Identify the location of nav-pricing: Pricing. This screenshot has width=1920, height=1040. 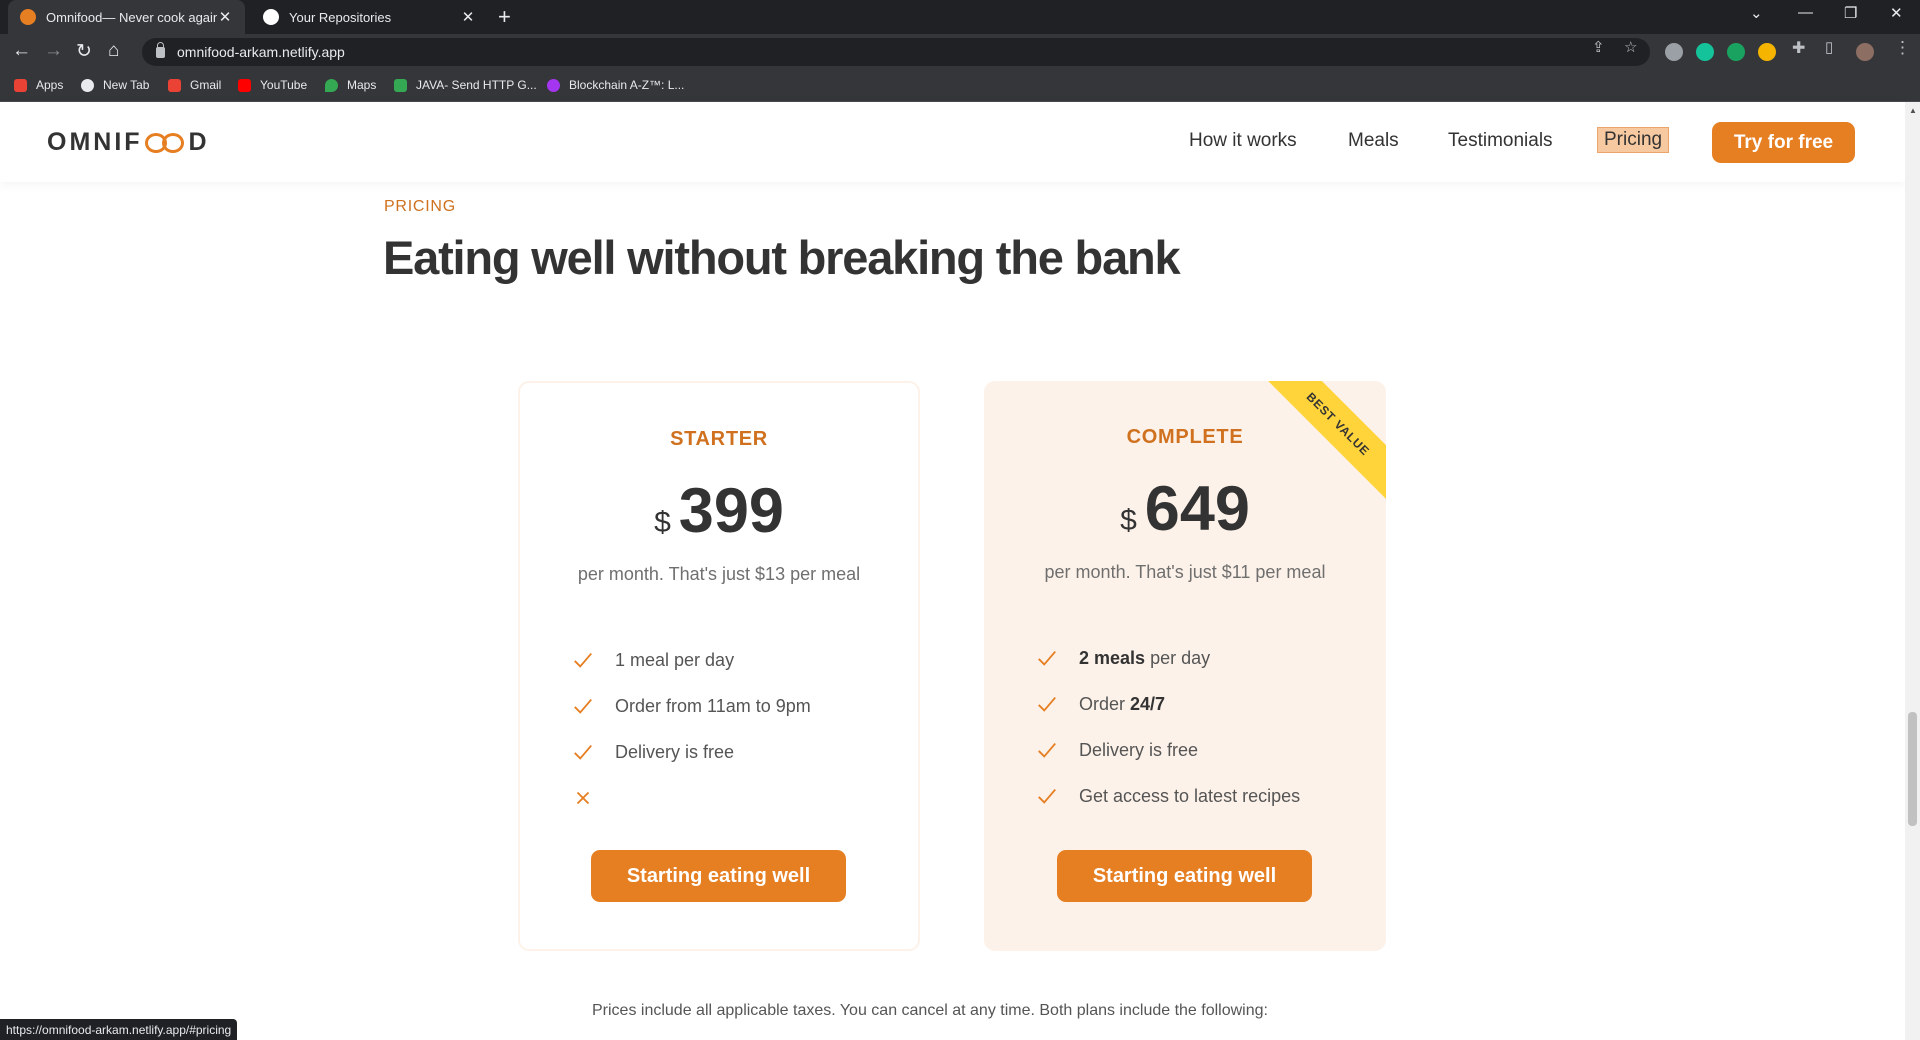
(1633, 140).